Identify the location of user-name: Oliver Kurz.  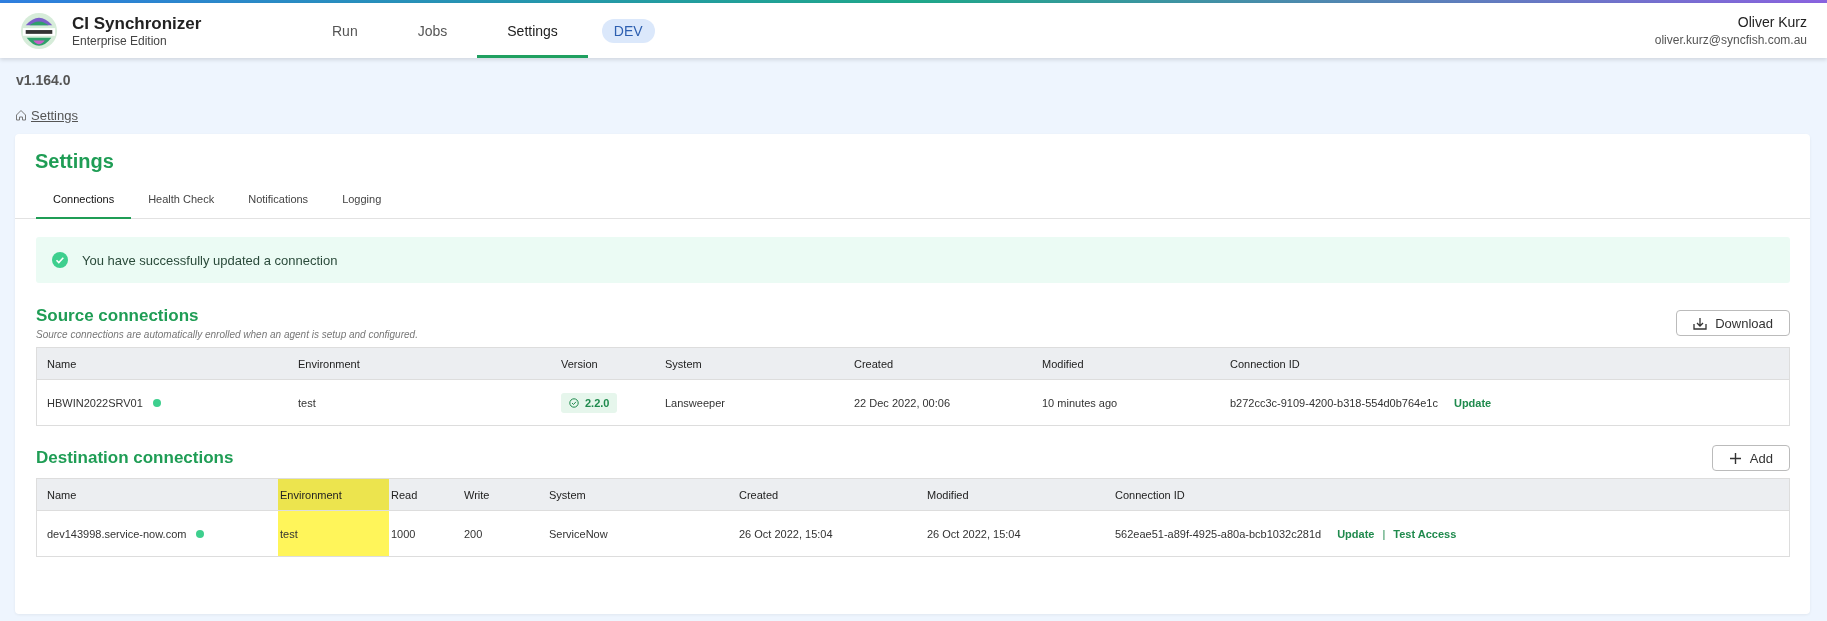
(1772, 22).